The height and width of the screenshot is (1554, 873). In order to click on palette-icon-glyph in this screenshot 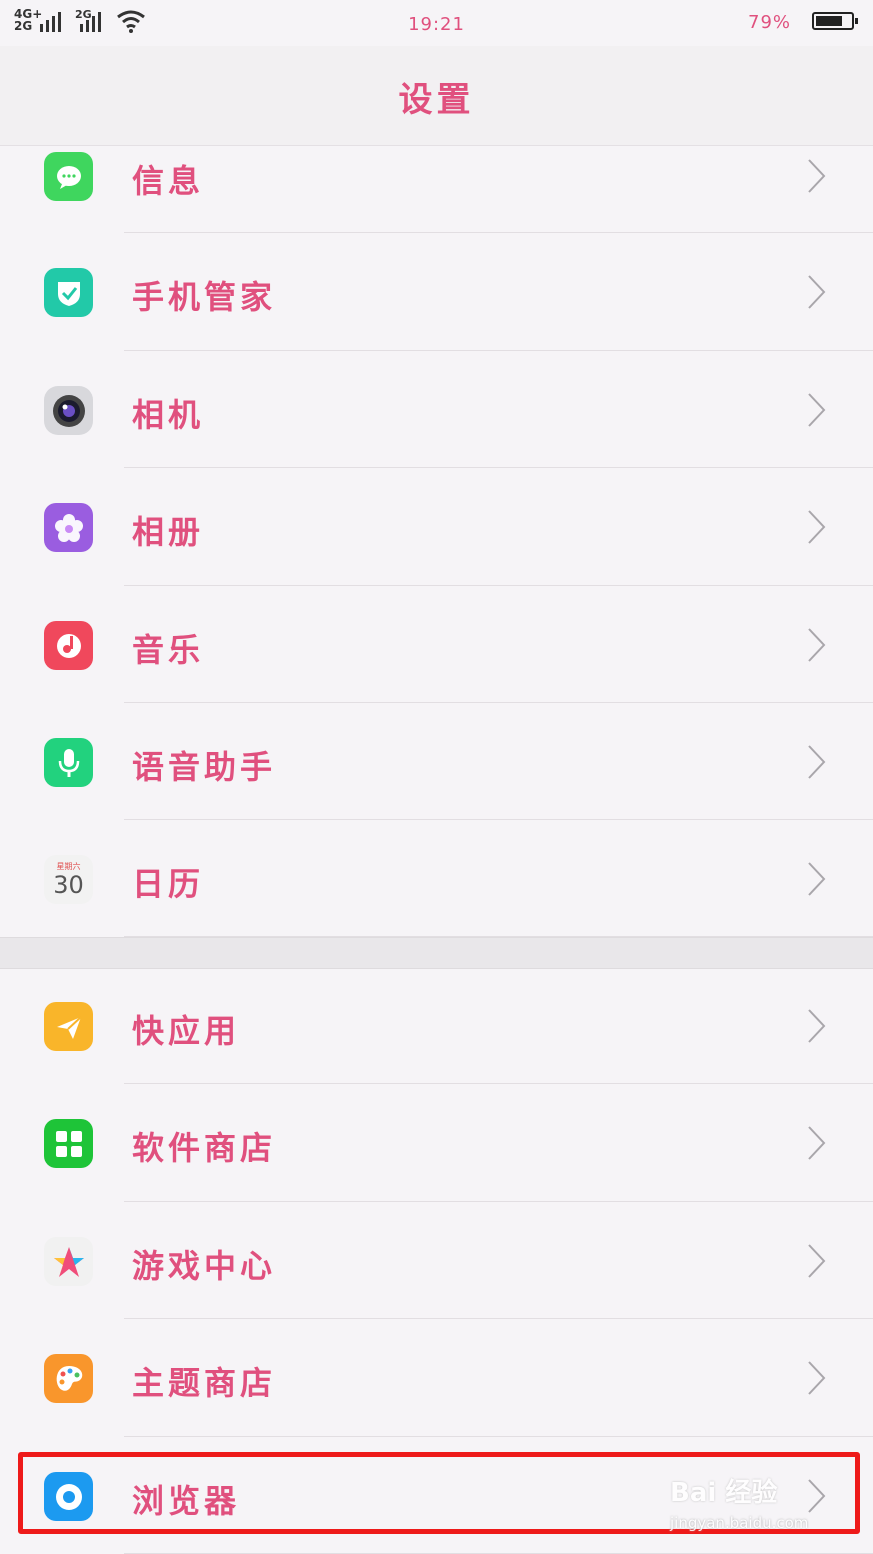, I will do `click(69, 1378)`.